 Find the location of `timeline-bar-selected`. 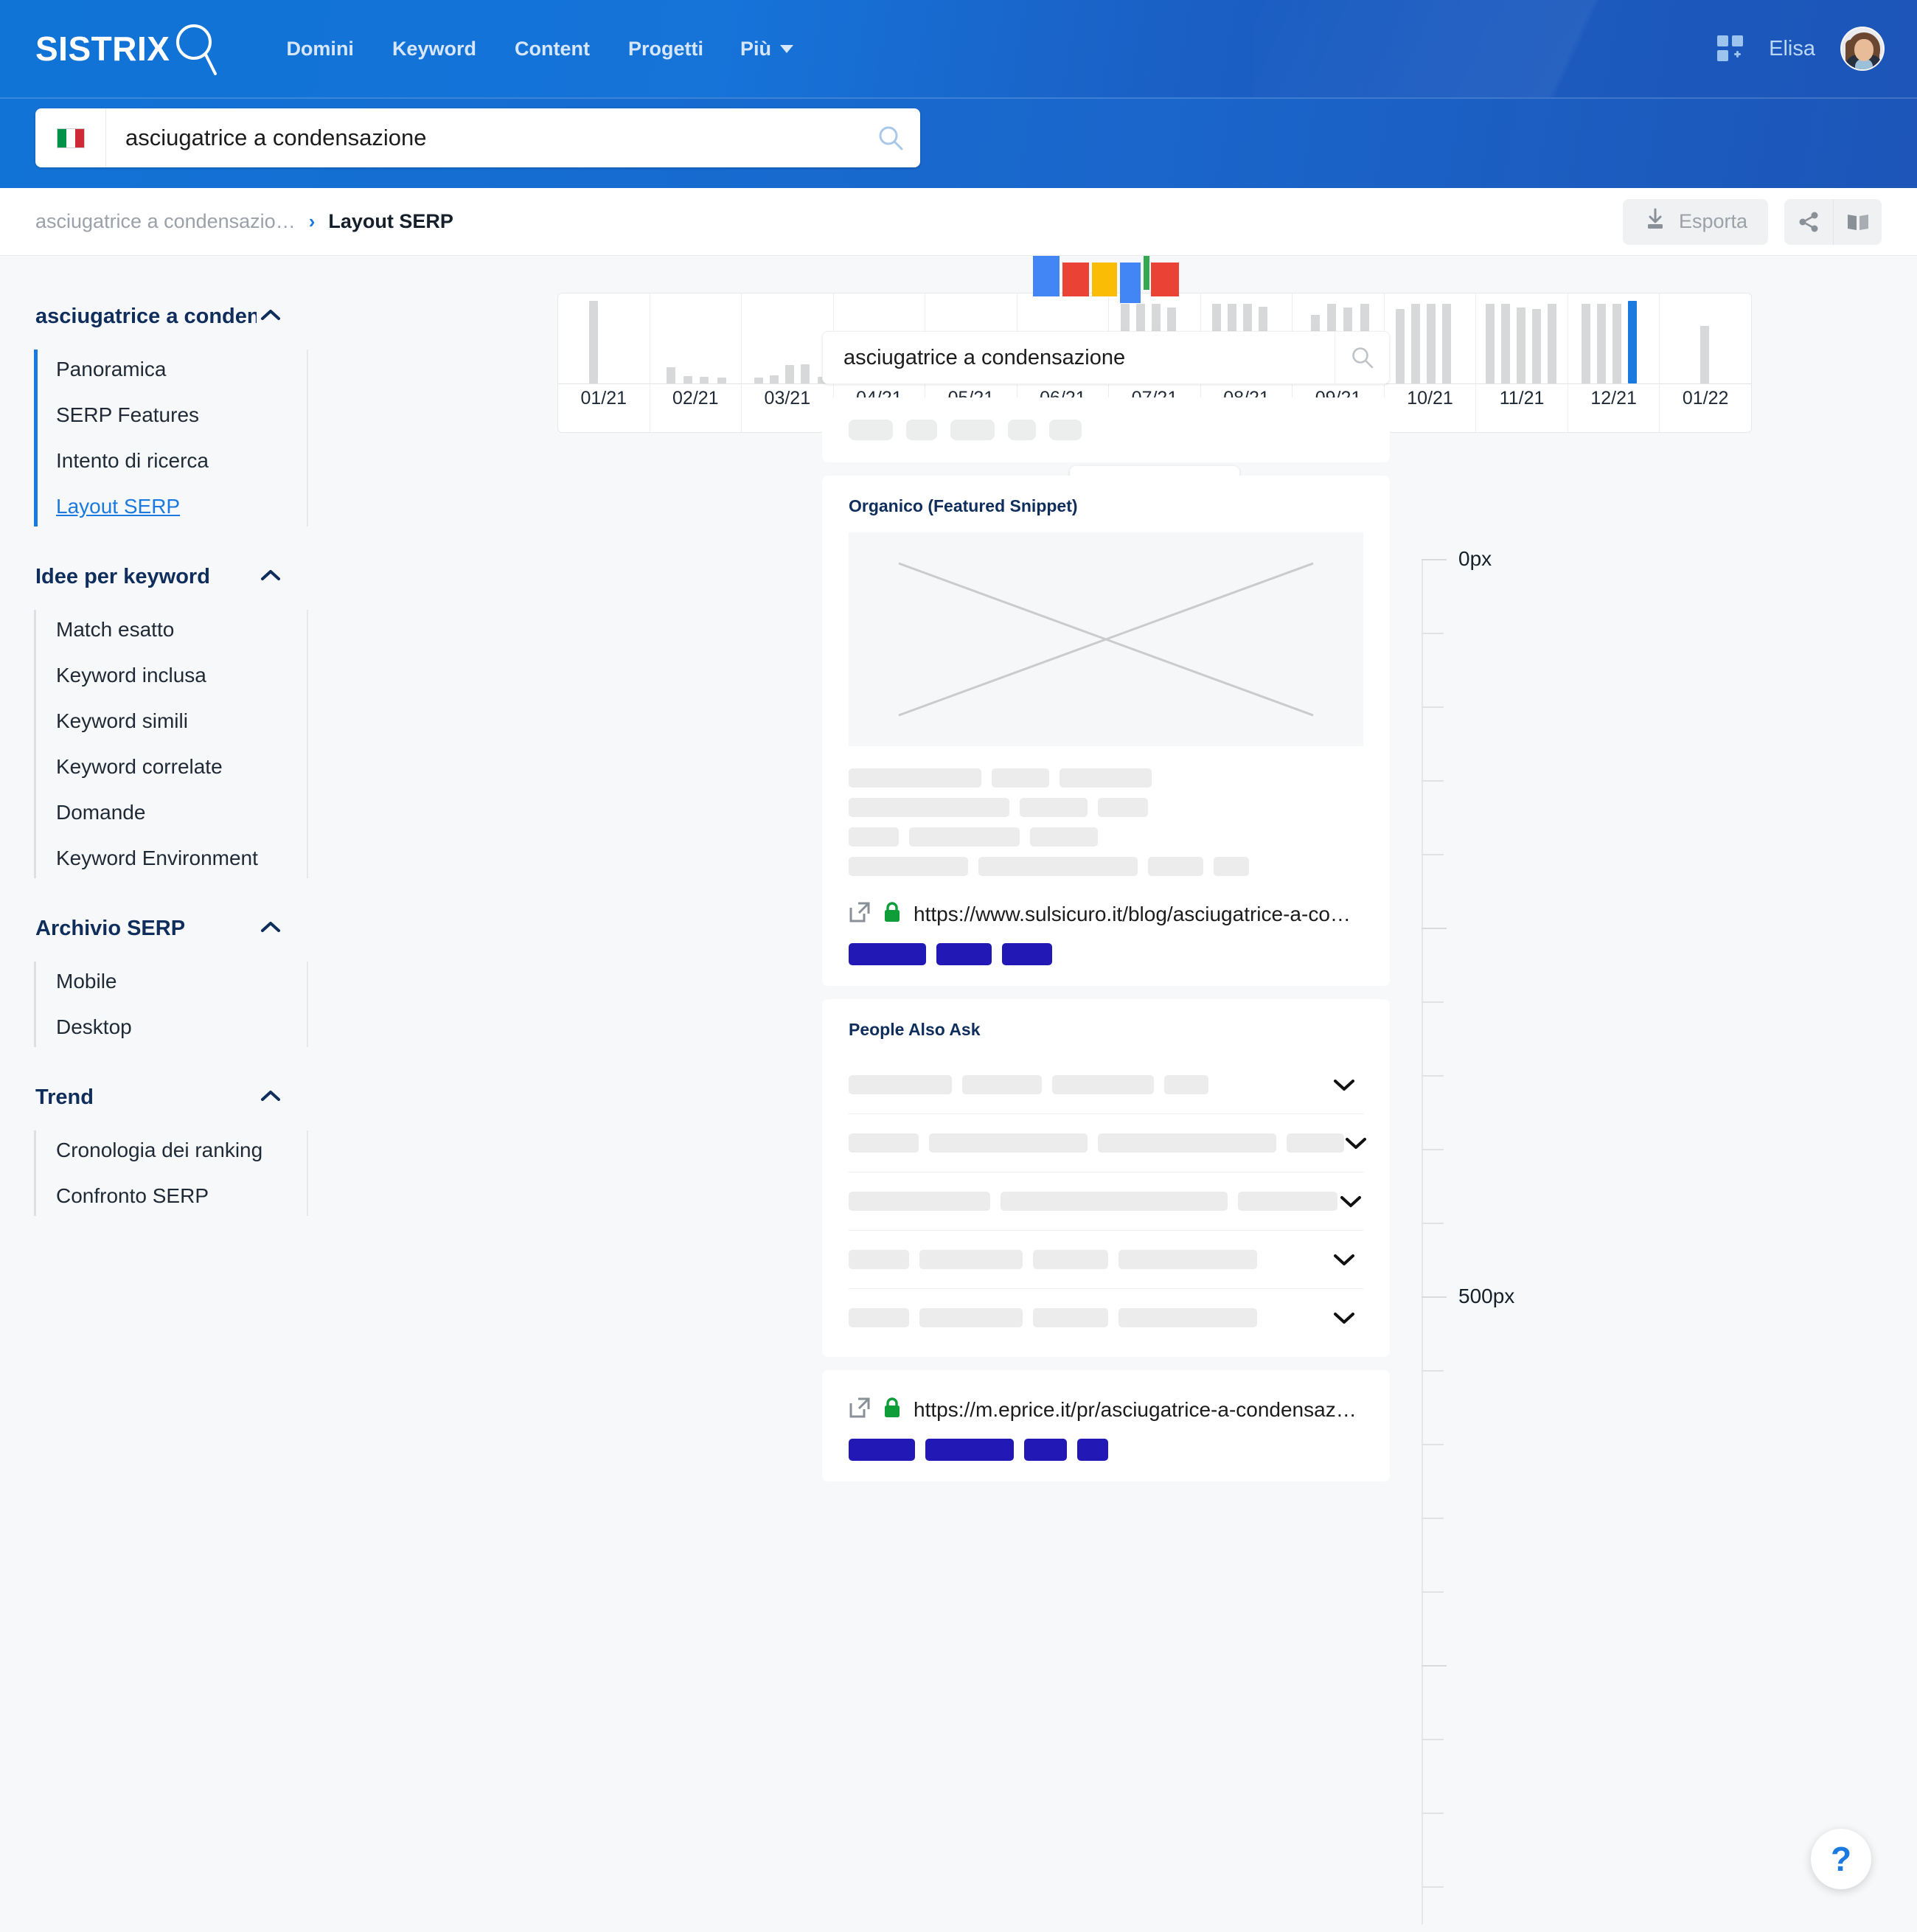

timeline-bar-selected is located at coordinates (1633, 342).